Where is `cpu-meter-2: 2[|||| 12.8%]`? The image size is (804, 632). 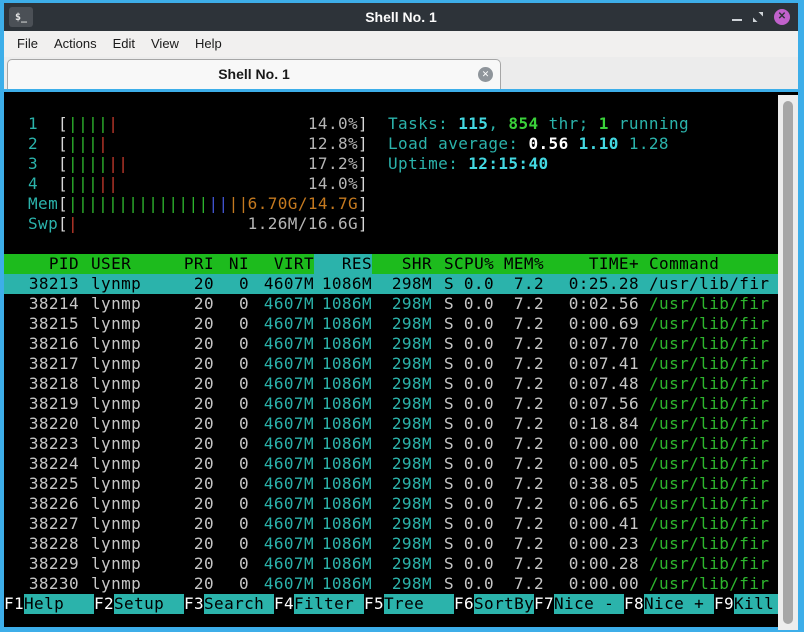
cpu-meter-2: 2[|||| 12.8%] is located at coordinates (198, 143).